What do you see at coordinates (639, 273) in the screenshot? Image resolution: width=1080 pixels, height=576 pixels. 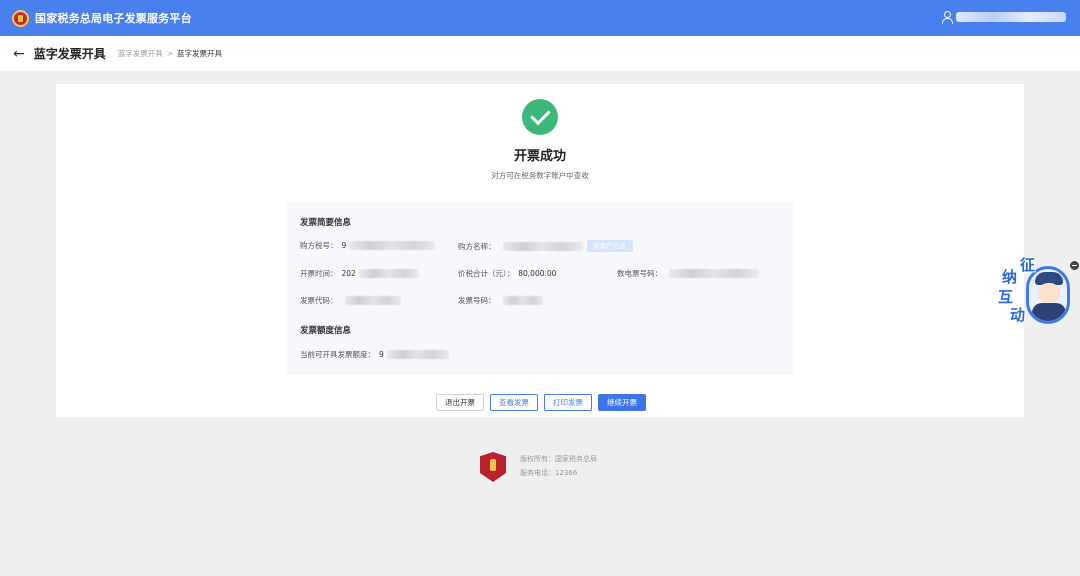 I see `digital-invoice-no-label: 数电票号码：` at bounding box center [639, 273].